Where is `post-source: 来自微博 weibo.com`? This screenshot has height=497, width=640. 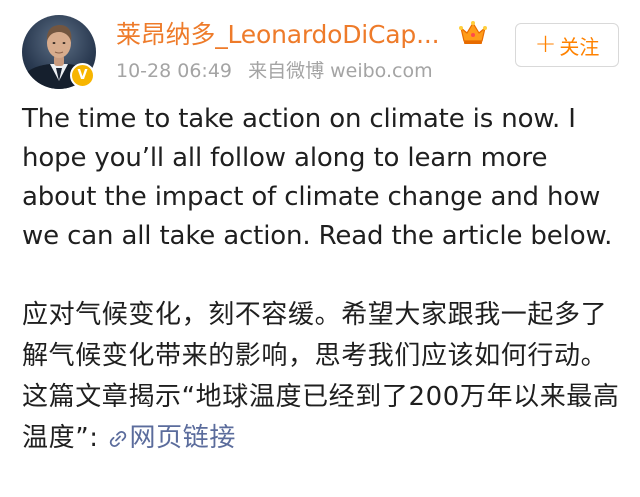 post-source: 来自微博 weibo.com is located at coordinates (340, 71).